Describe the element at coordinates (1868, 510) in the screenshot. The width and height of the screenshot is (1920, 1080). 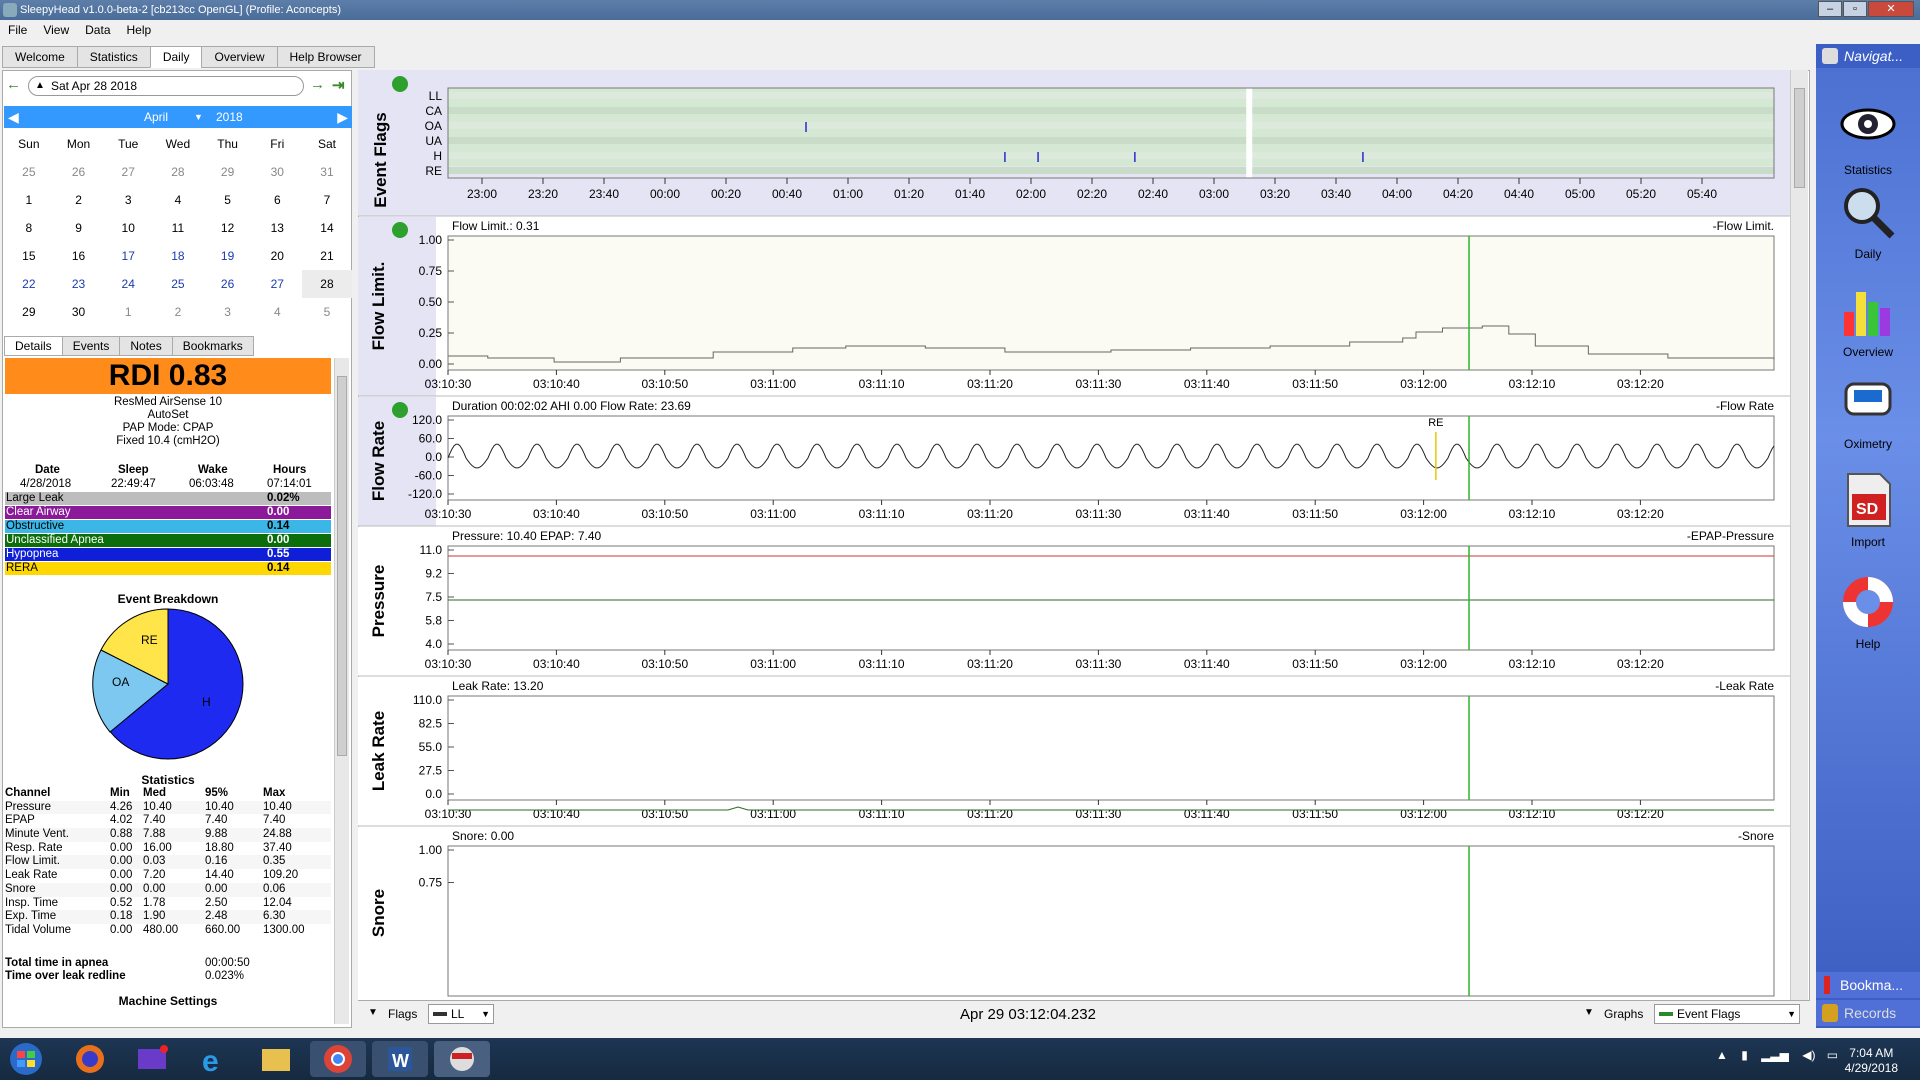
I see `nav-import: SD Import` at that location.